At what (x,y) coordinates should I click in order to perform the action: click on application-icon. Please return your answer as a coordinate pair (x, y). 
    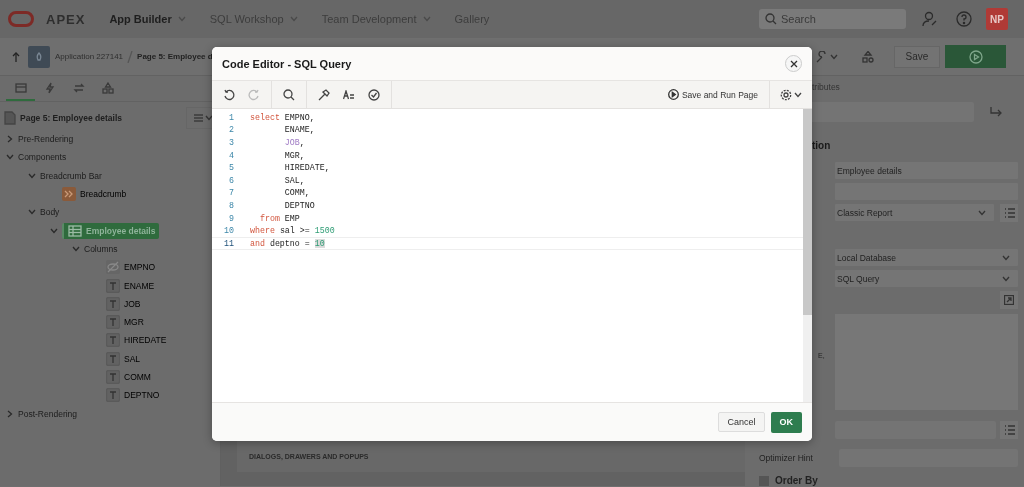
    Looking at the image, I should click on (39, 56).